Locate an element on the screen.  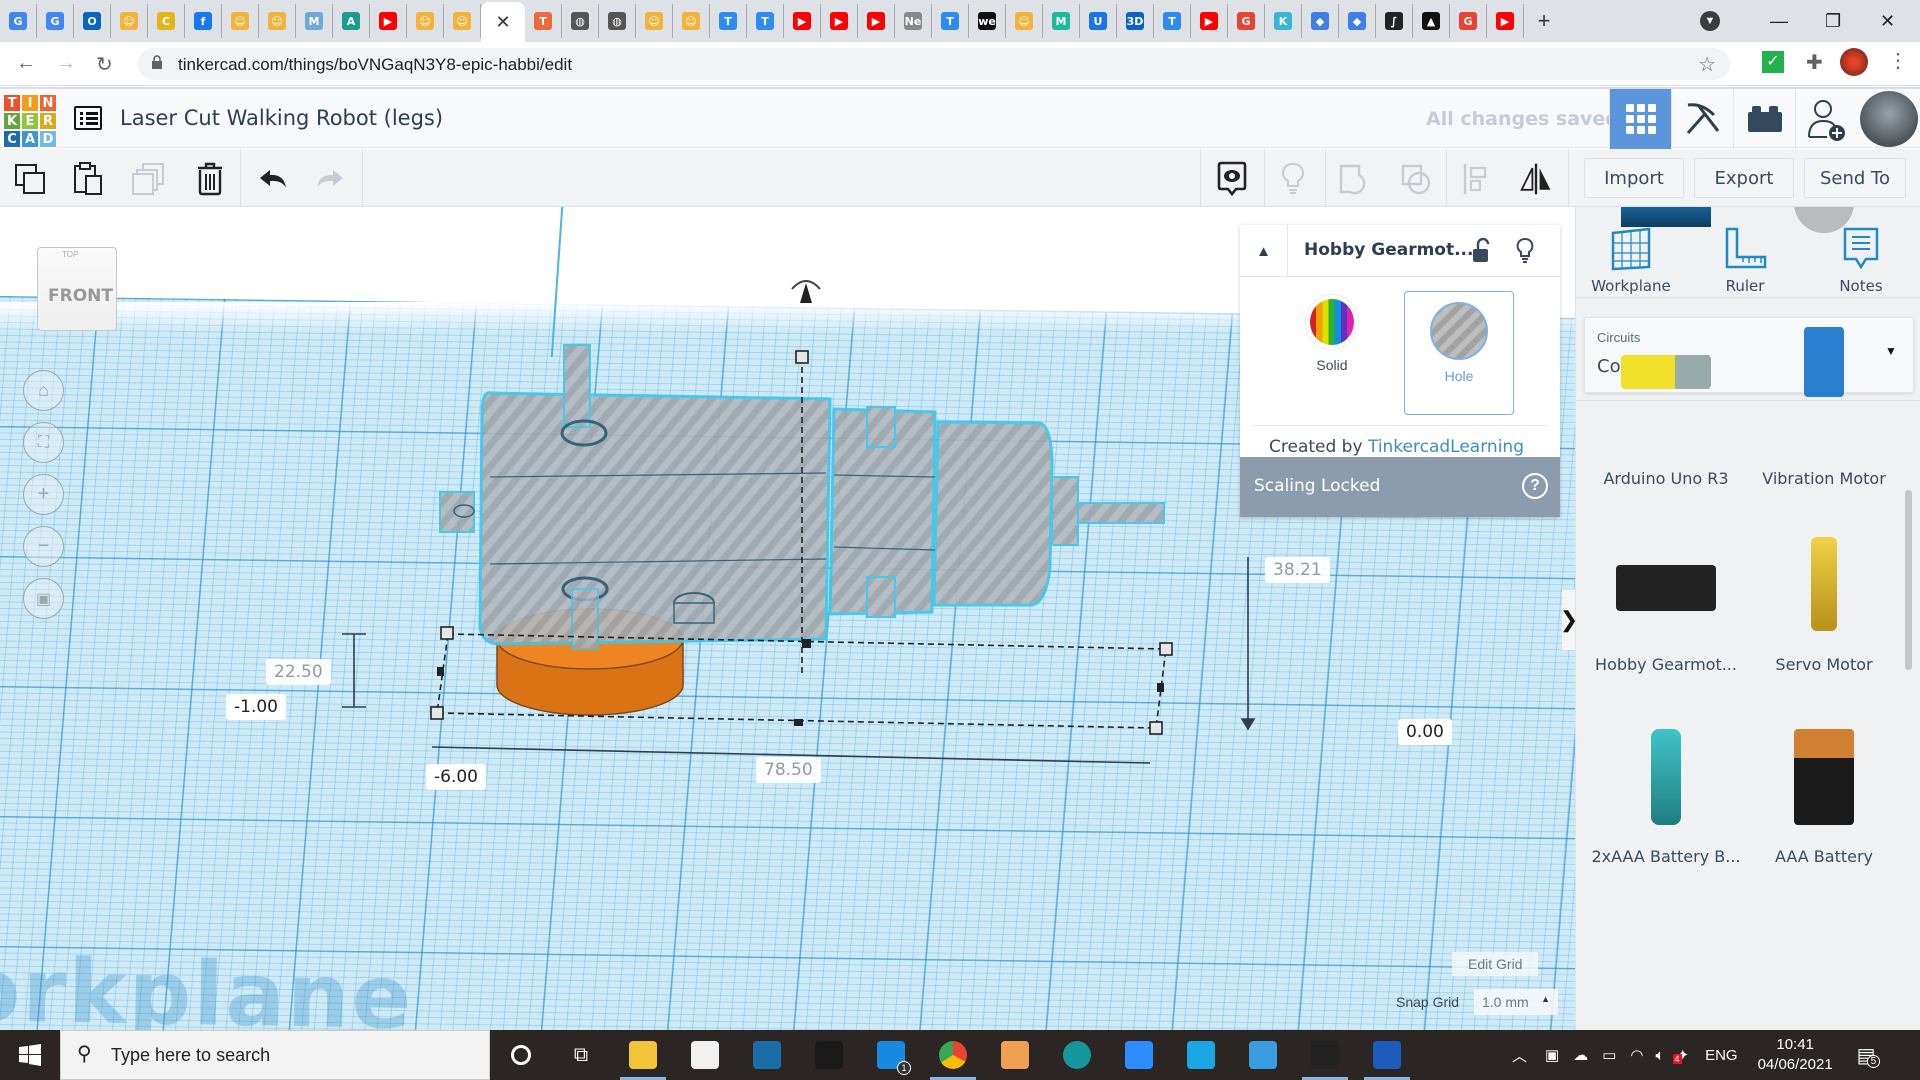
elevation-input: -1.00 is located at coordinates (256, 707).